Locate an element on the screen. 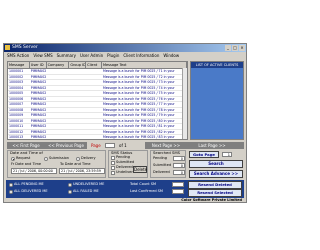 Image resolution: width=320 pixels, height=250 pixels. menu-item: Plugin is located at coordinates (113, 55).